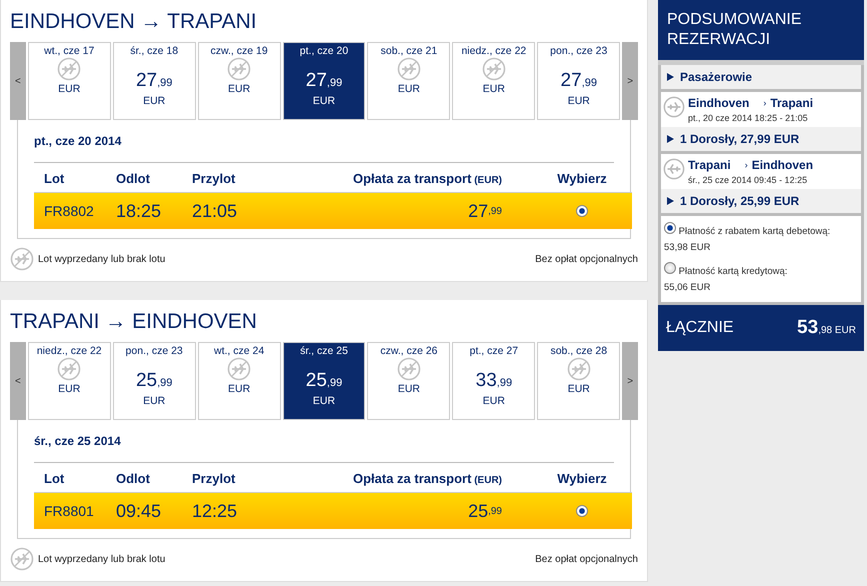  I want to click on date-tab: pt., cze 27 33,99 EUR, so click(494, 381).